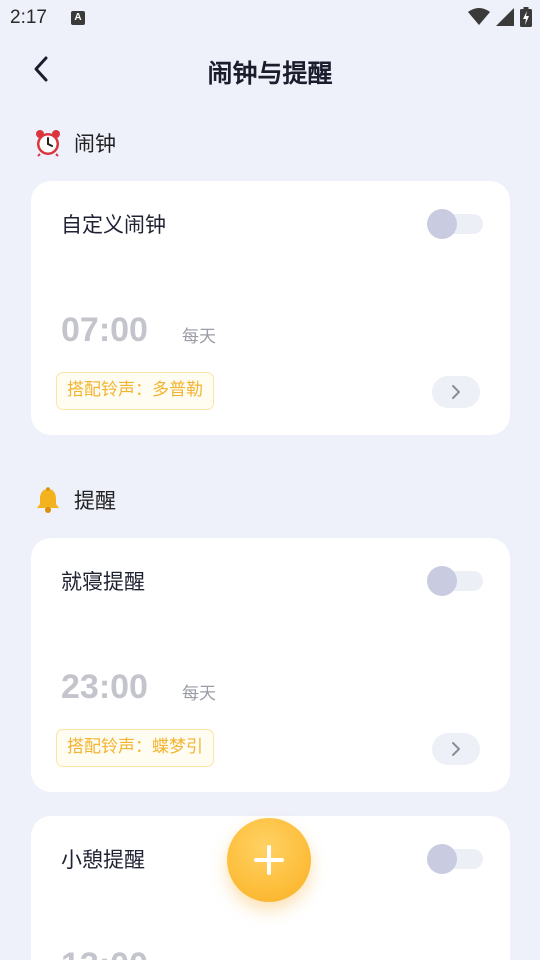  Describe the element at coordinates (95, 501) in the screenshot. I see `section-label-reminder: 提醒` at that location.